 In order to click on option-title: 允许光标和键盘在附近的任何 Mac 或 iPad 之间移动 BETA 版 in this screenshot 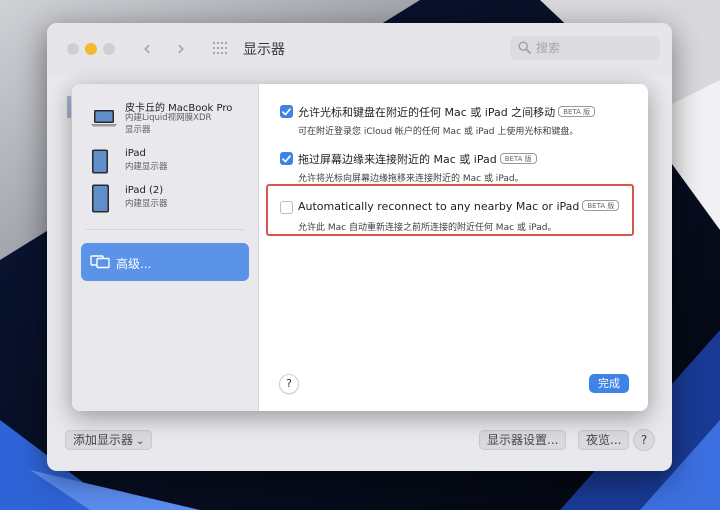, I will do `click(447, 112)`.